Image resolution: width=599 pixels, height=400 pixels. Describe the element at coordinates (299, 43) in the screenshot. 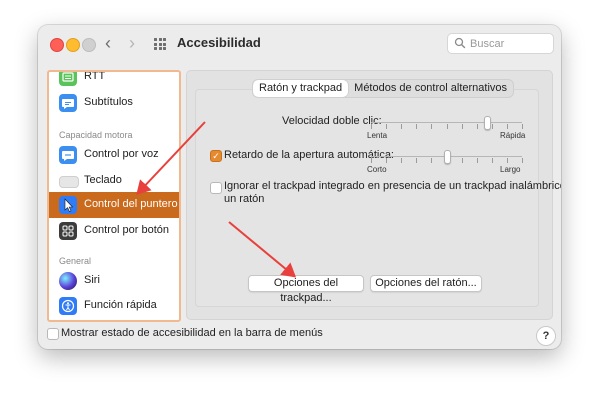

I see `title-bar: ‹ › Accesibilidad` at that location.